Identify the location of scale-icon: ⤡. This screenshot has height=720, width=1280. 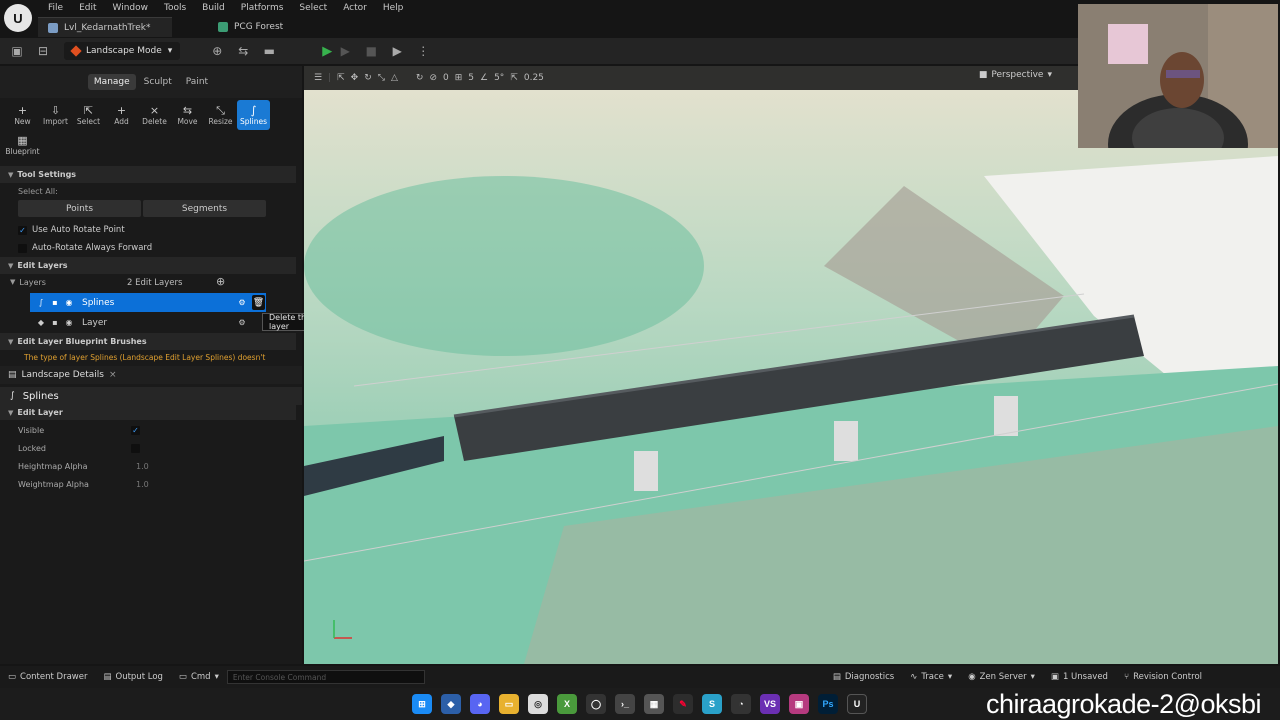
(381, 78).